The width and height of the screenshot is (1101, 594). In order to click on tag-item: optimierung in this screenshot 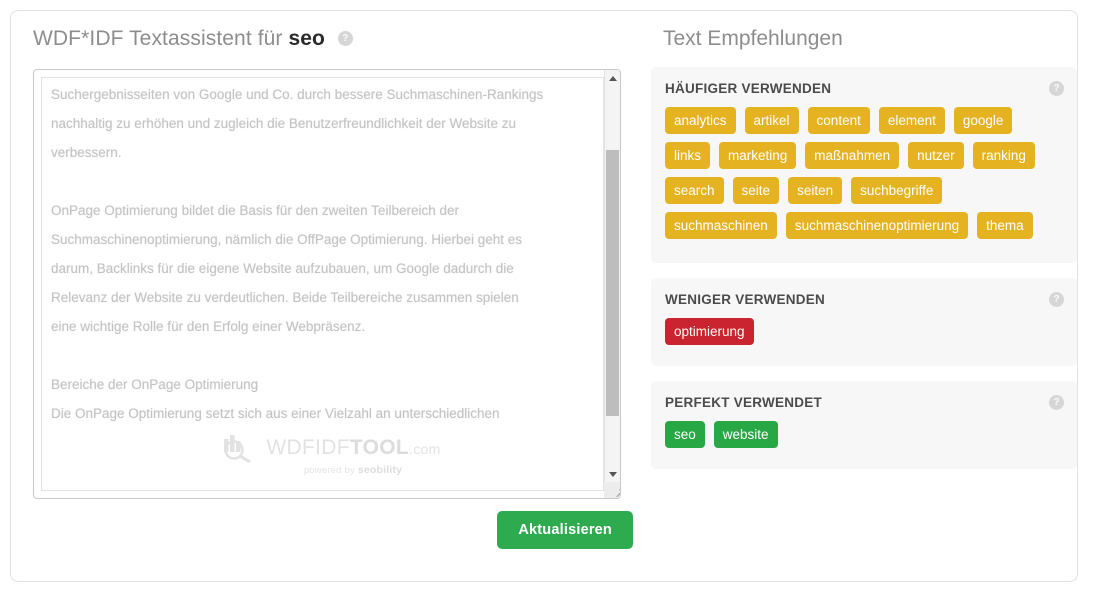, I will do `click(709, 331)`.